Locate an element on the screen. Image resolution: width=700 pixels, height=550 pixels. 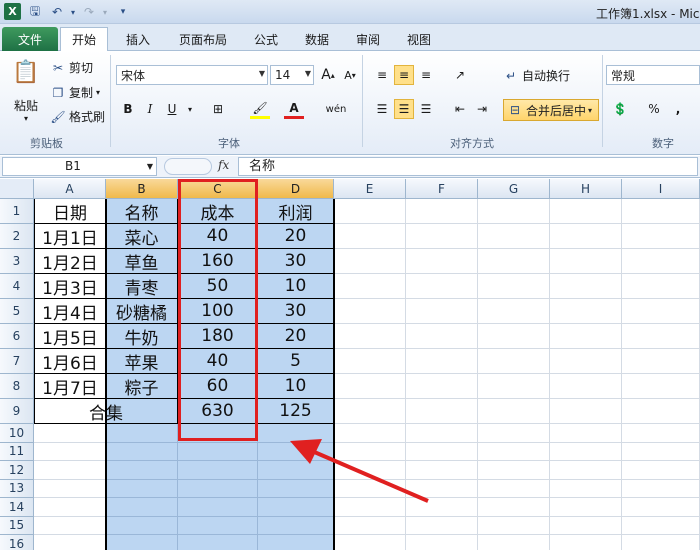
cell-f3 is located at coordinates (442, 261).